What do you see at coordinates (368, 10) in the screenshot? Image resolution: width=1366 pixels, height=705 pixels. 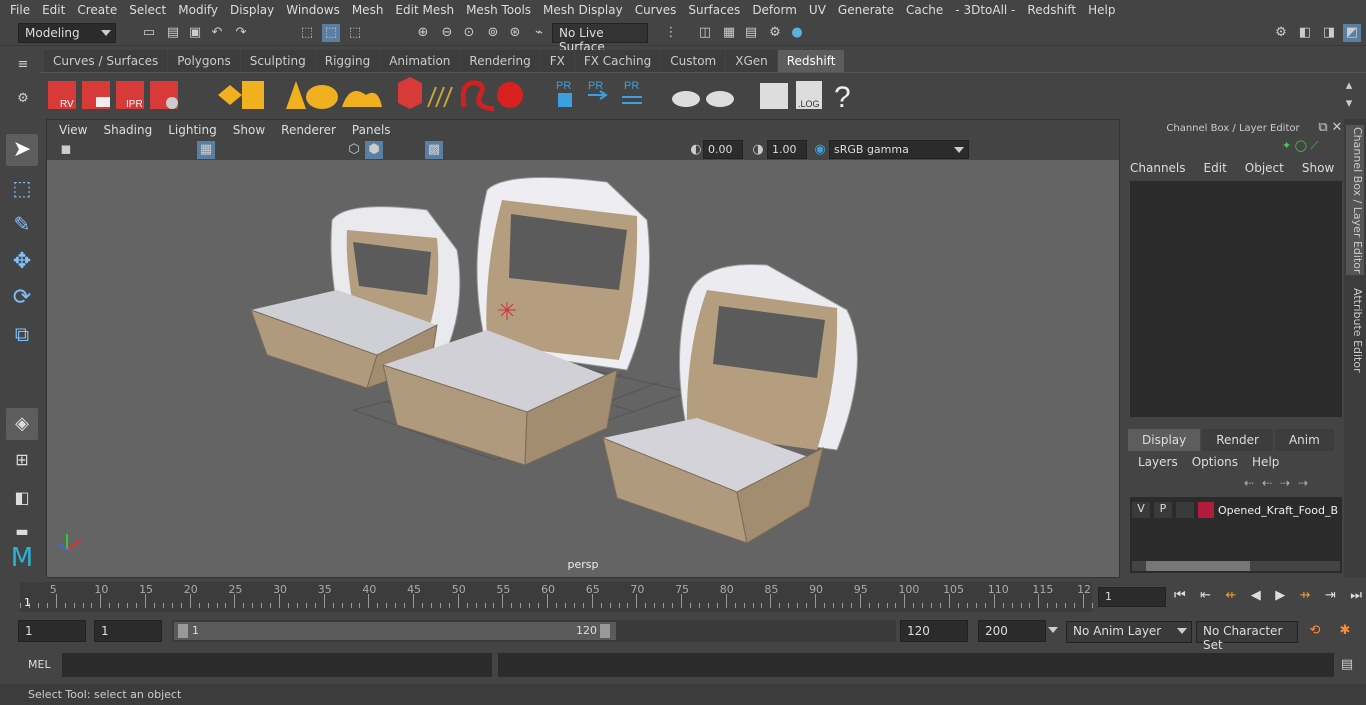 I see `menu-mesh: Mesh` at bounding box center [368, 10].